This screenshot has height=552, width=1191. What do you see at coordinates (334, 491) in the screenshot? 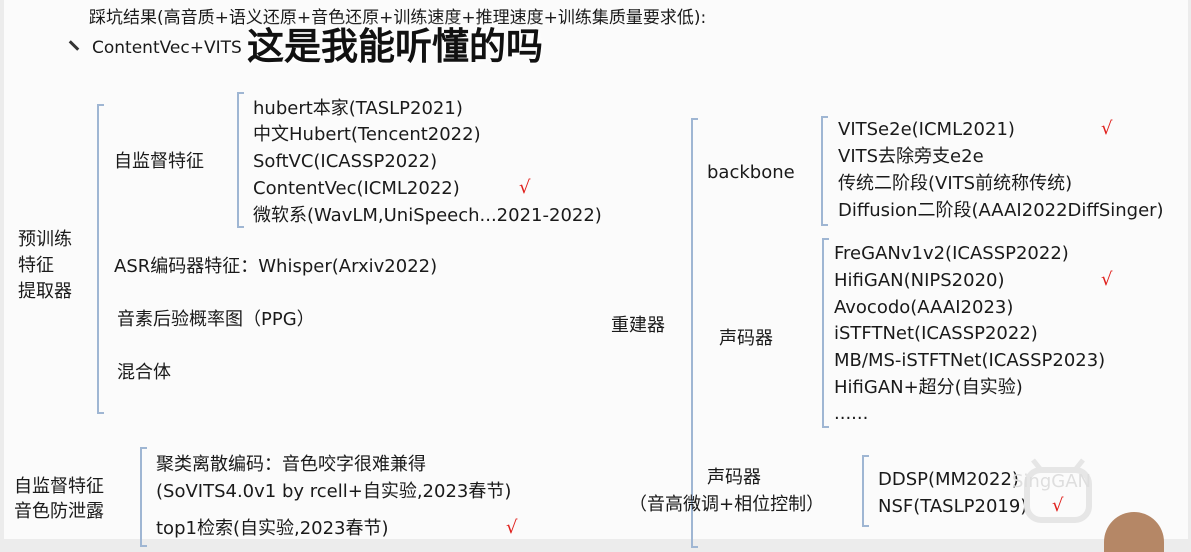
I see `leak-item: (SoVITS4.0v1 by rcell+自实验,2023春节)` at bounding box center [334, 491].